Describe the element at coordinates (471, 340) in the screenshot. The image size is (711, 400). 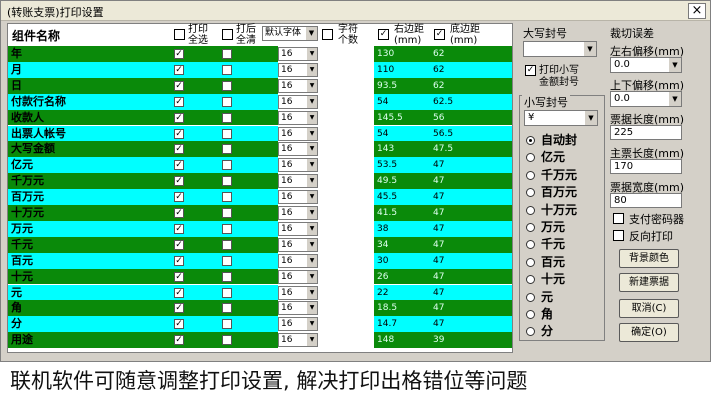
I see `bottom-margin-cell: 39` at that location.